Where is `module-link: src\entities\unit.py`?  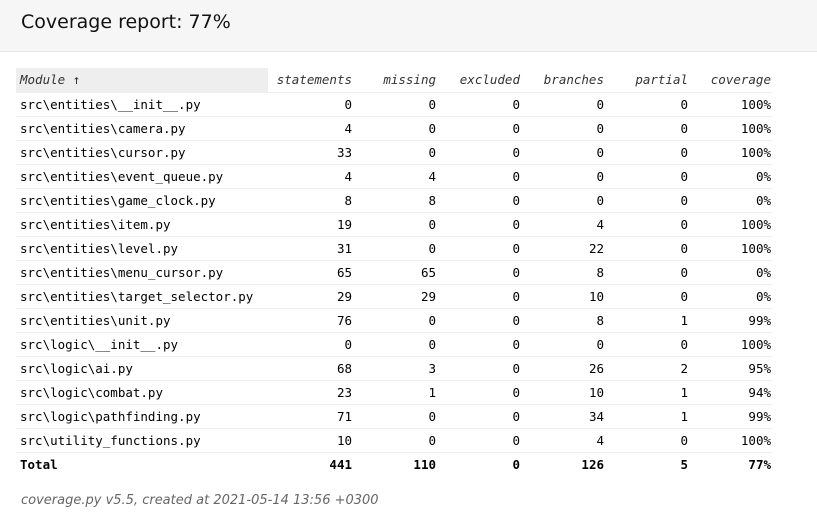 module-link: src\entities\unit.py is located at coordinates (142, 320).